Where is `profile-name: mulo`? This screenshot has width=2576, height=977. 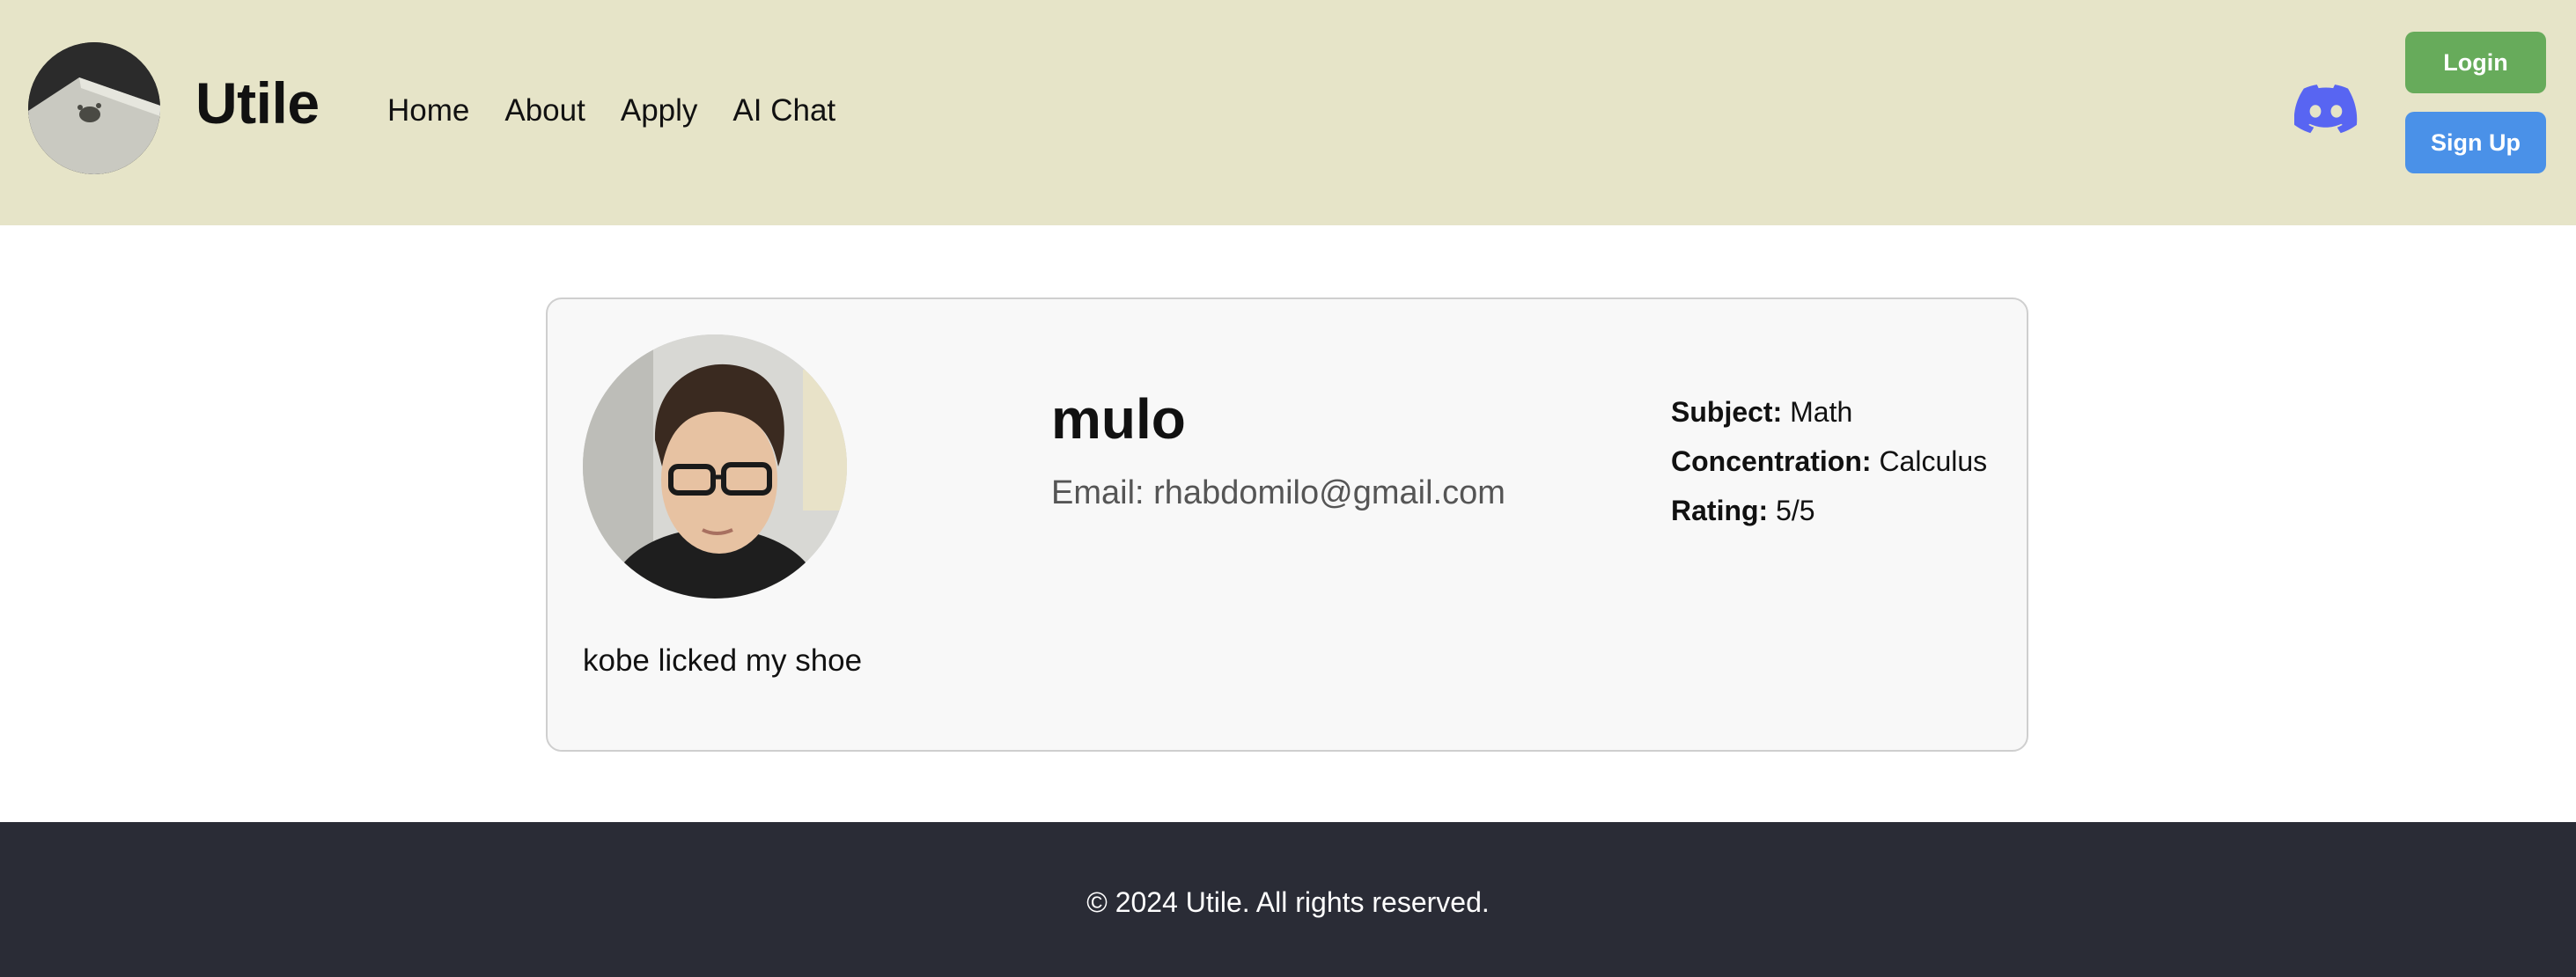
profile-name: mulo is located at coordinates (1119, 419).